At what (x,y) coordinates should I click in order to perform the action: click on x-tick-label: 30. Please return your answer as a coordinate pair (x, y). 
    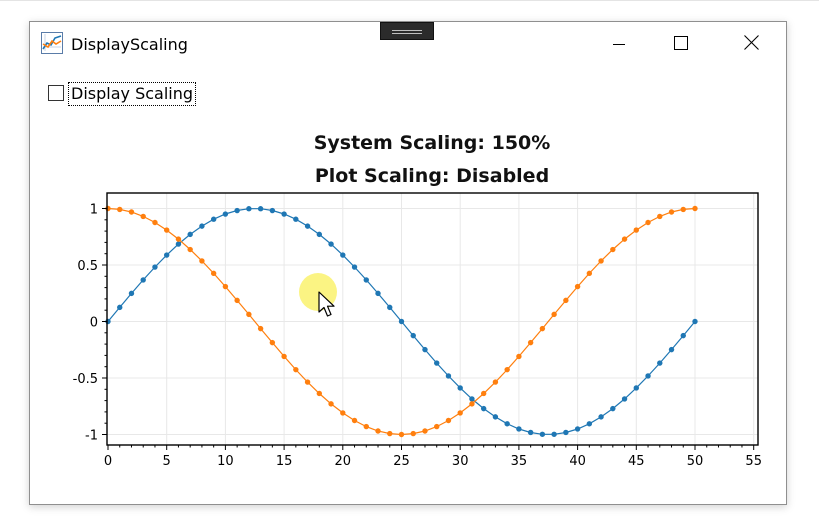
    Looking at the image, I should click on (460, 461).